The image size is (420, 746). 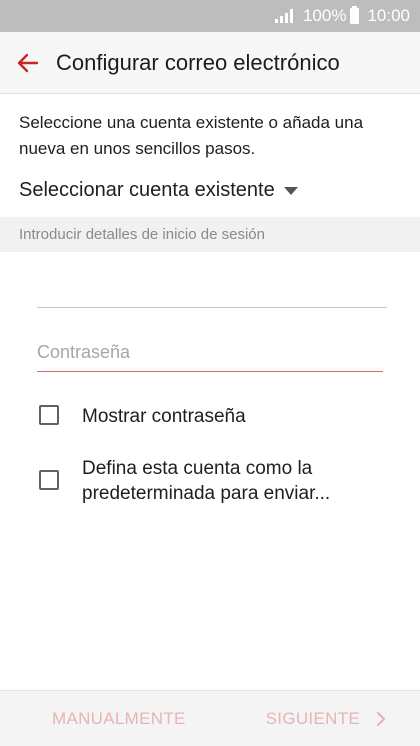 I want to click on bottom-bar: MANUALMENTE SIGUIENTE, so click(x=210, y=718).